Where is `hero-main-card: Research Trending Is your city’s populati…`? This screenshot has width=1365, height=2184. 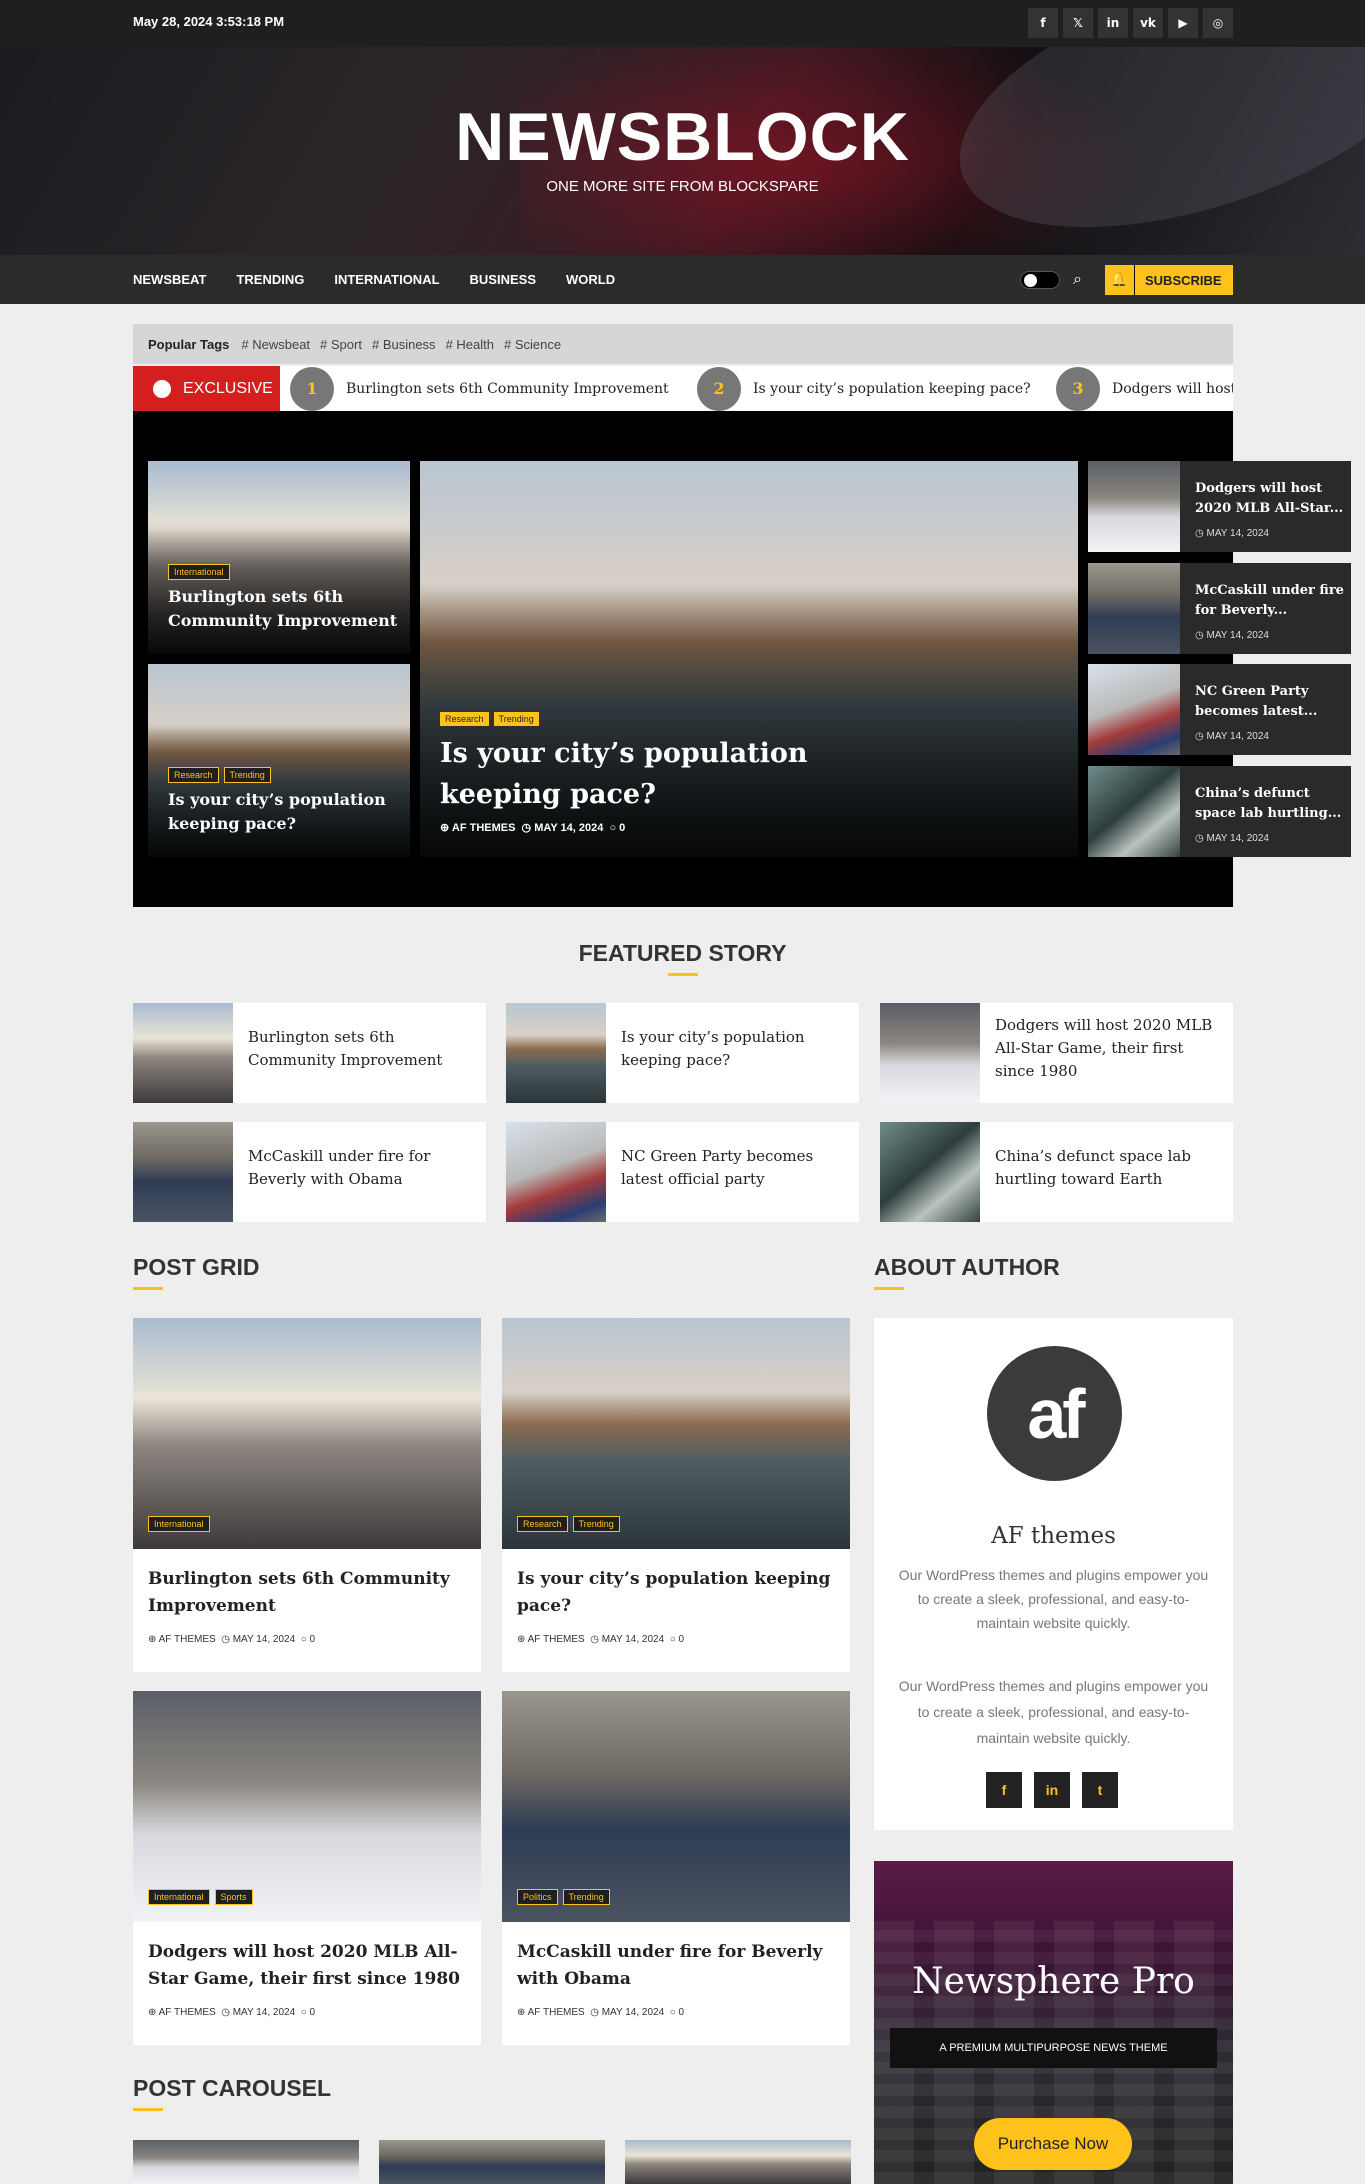
hero-main-card: Research Trending Is your city’s populati… is located at coordinates (749, 659).